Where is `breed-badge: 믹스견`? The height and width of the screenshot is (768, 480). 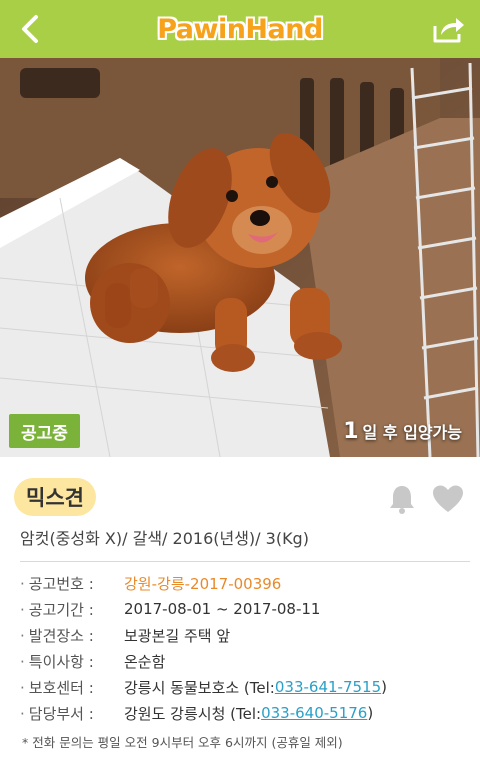
breed-badge: 믹스견 is located at coordinates (55, 497).